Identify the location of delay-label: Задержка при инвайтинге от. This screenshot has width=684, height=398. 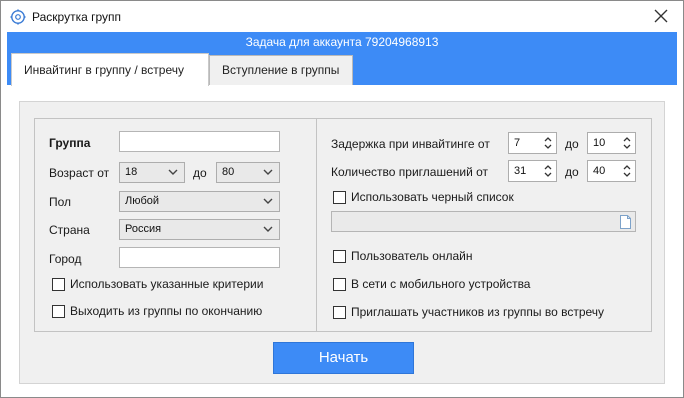
(410, 144).